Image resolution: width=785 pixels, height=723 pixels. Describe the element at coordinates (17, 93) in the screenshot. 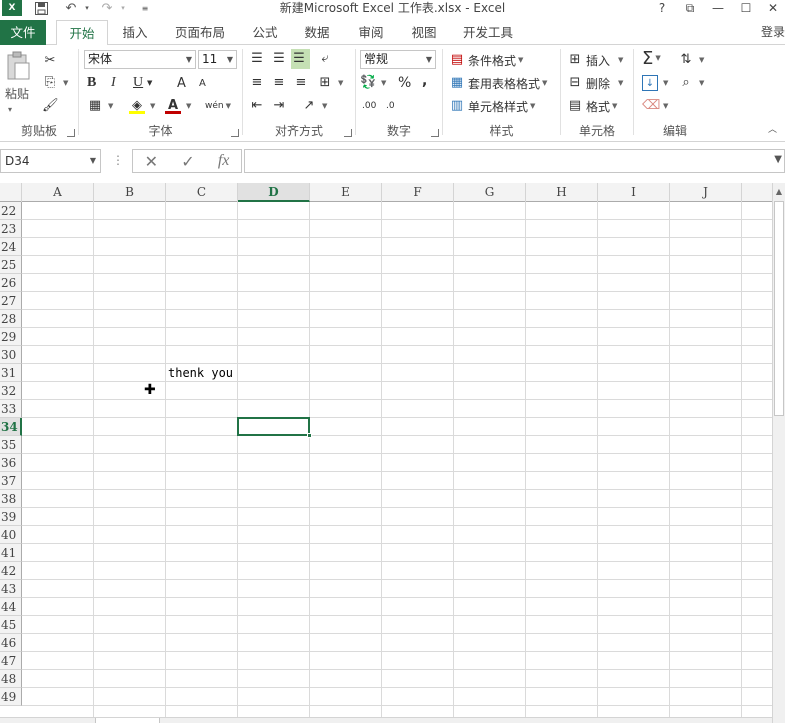

I see `paste-label: 粘贴` at that location.